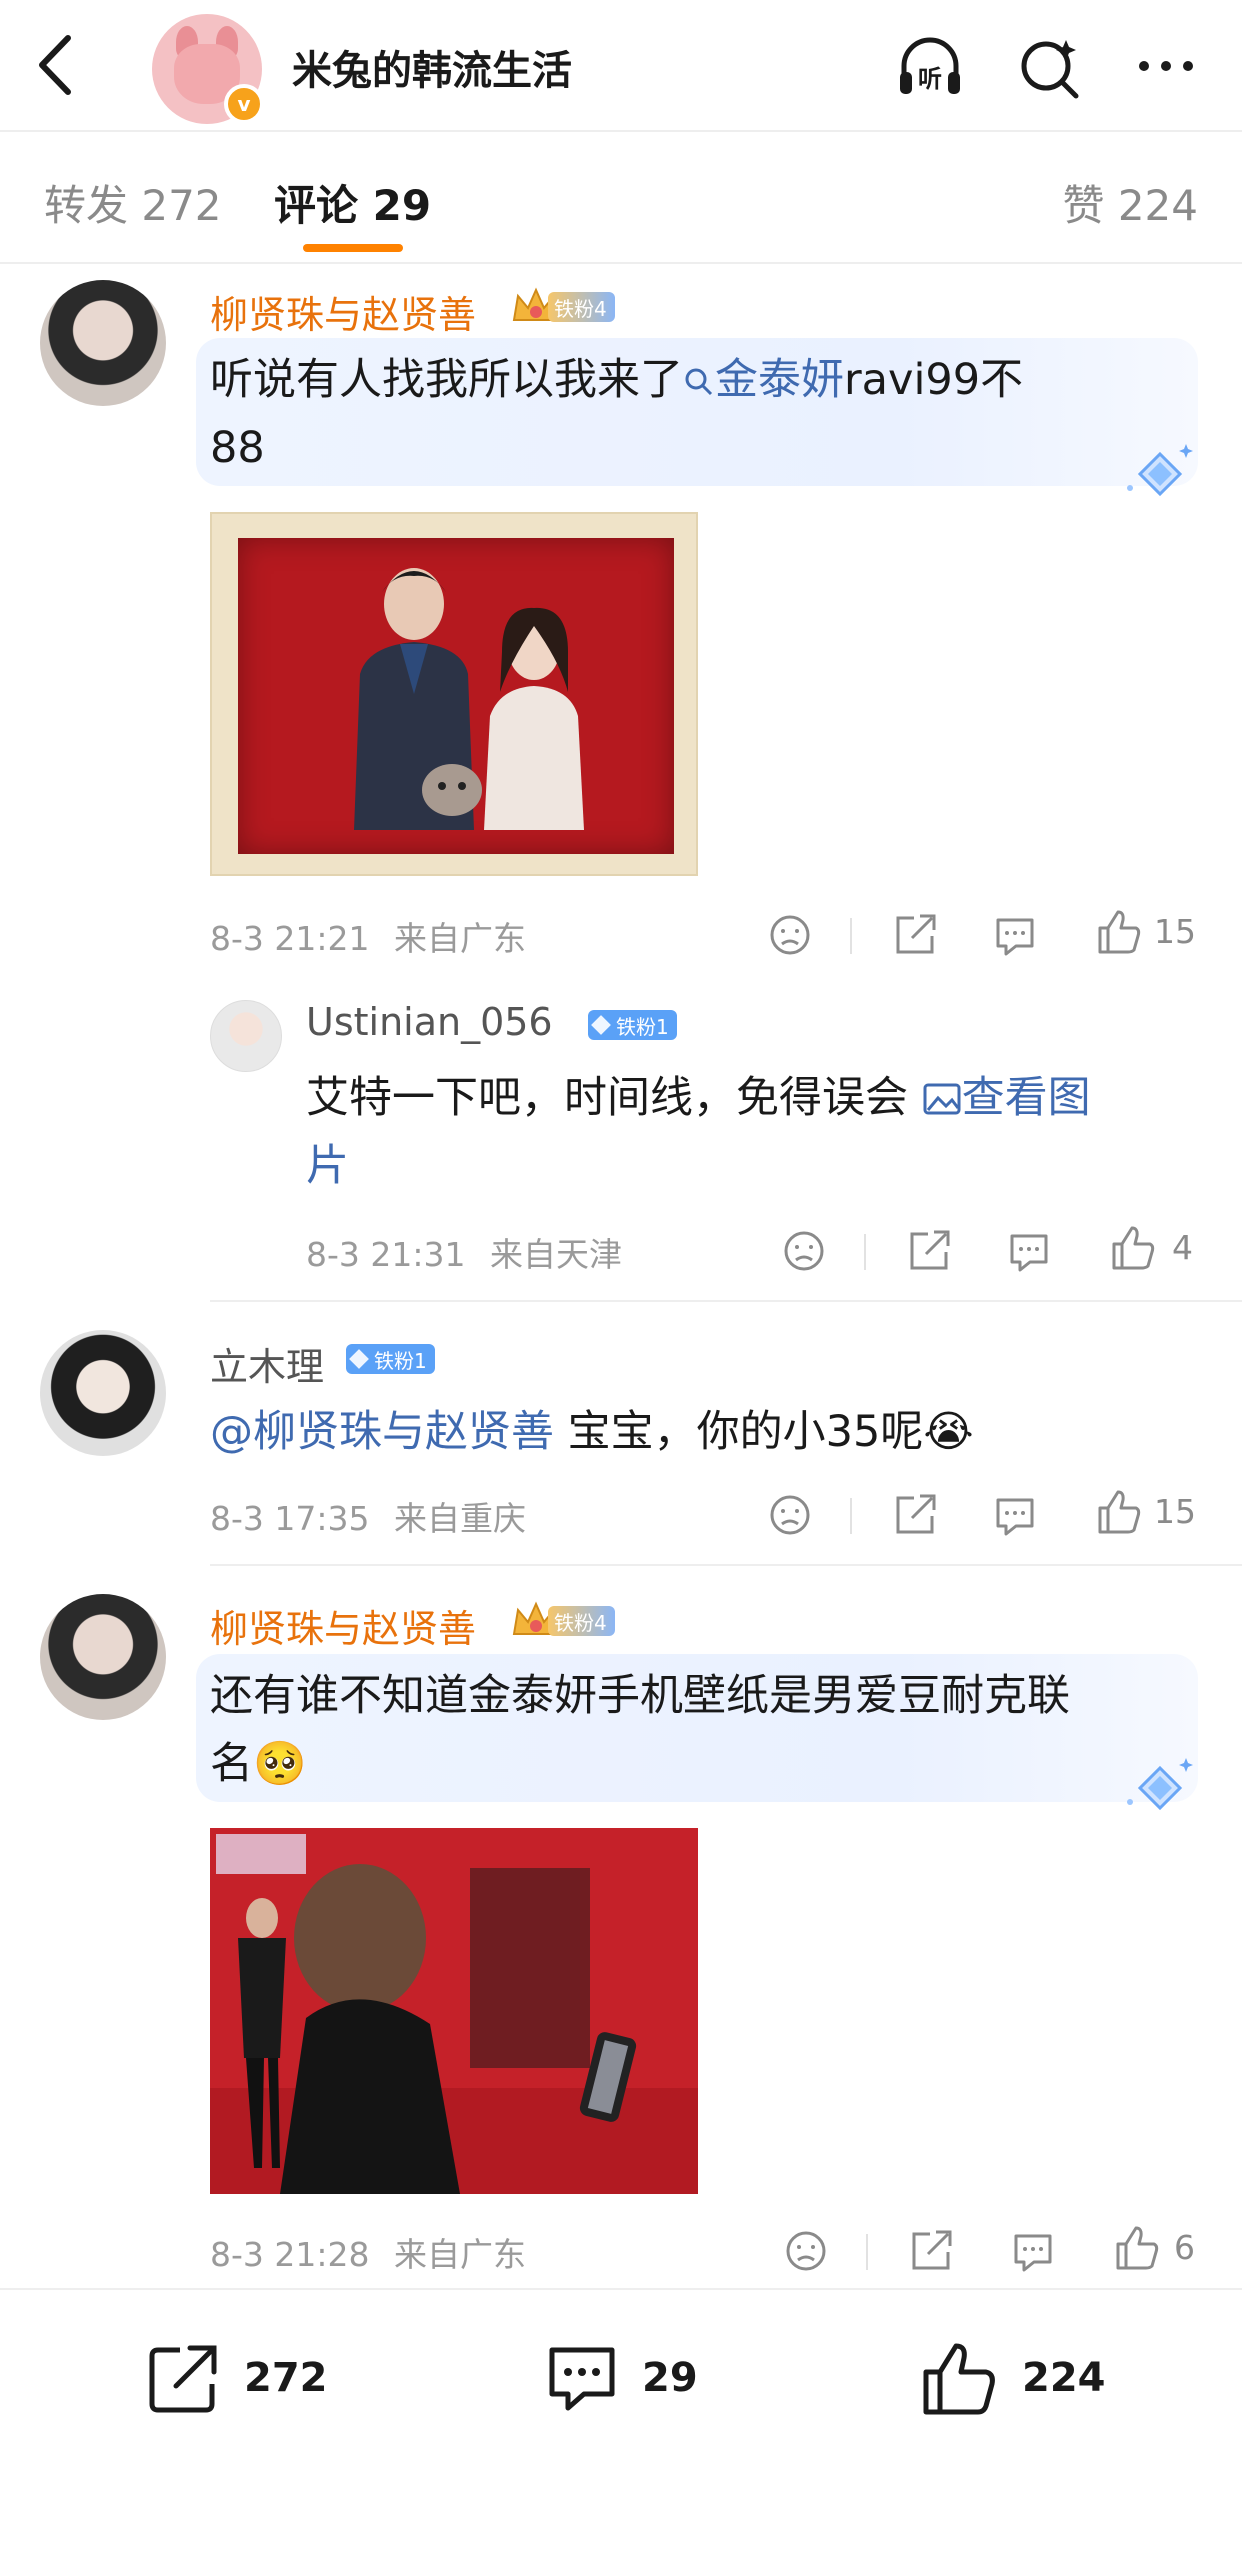 This screenshot has height=2556, width=1242. What do you see at coordinates (770, 1432) in the screenshot?
I see `comment-text-part: 宝宝，你的小35呢😭` at bounding box center [770, 1432].